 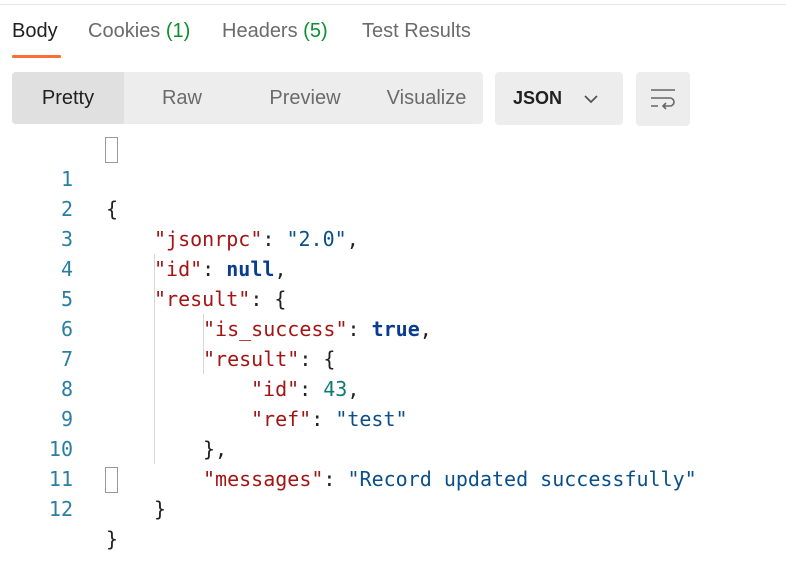 I want to click on view-raw-button: Raw, so click(x=182, y=98).